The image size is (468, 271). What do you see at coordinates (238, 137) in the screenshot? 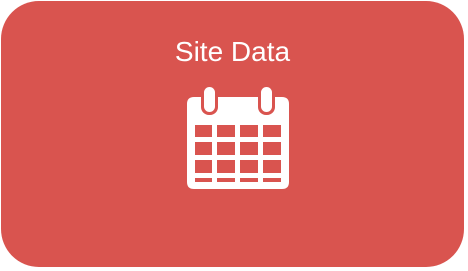
I see `calendar-icon` at bounding box center [238, 137].